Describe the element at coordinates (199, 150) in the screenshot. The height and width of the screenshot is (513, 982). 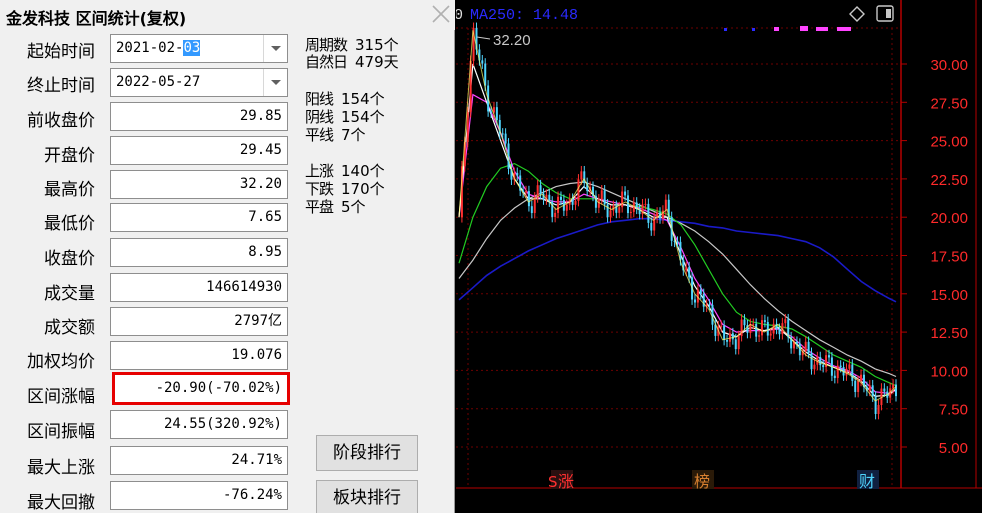
I see `open-price-field: 29.45` at that location.